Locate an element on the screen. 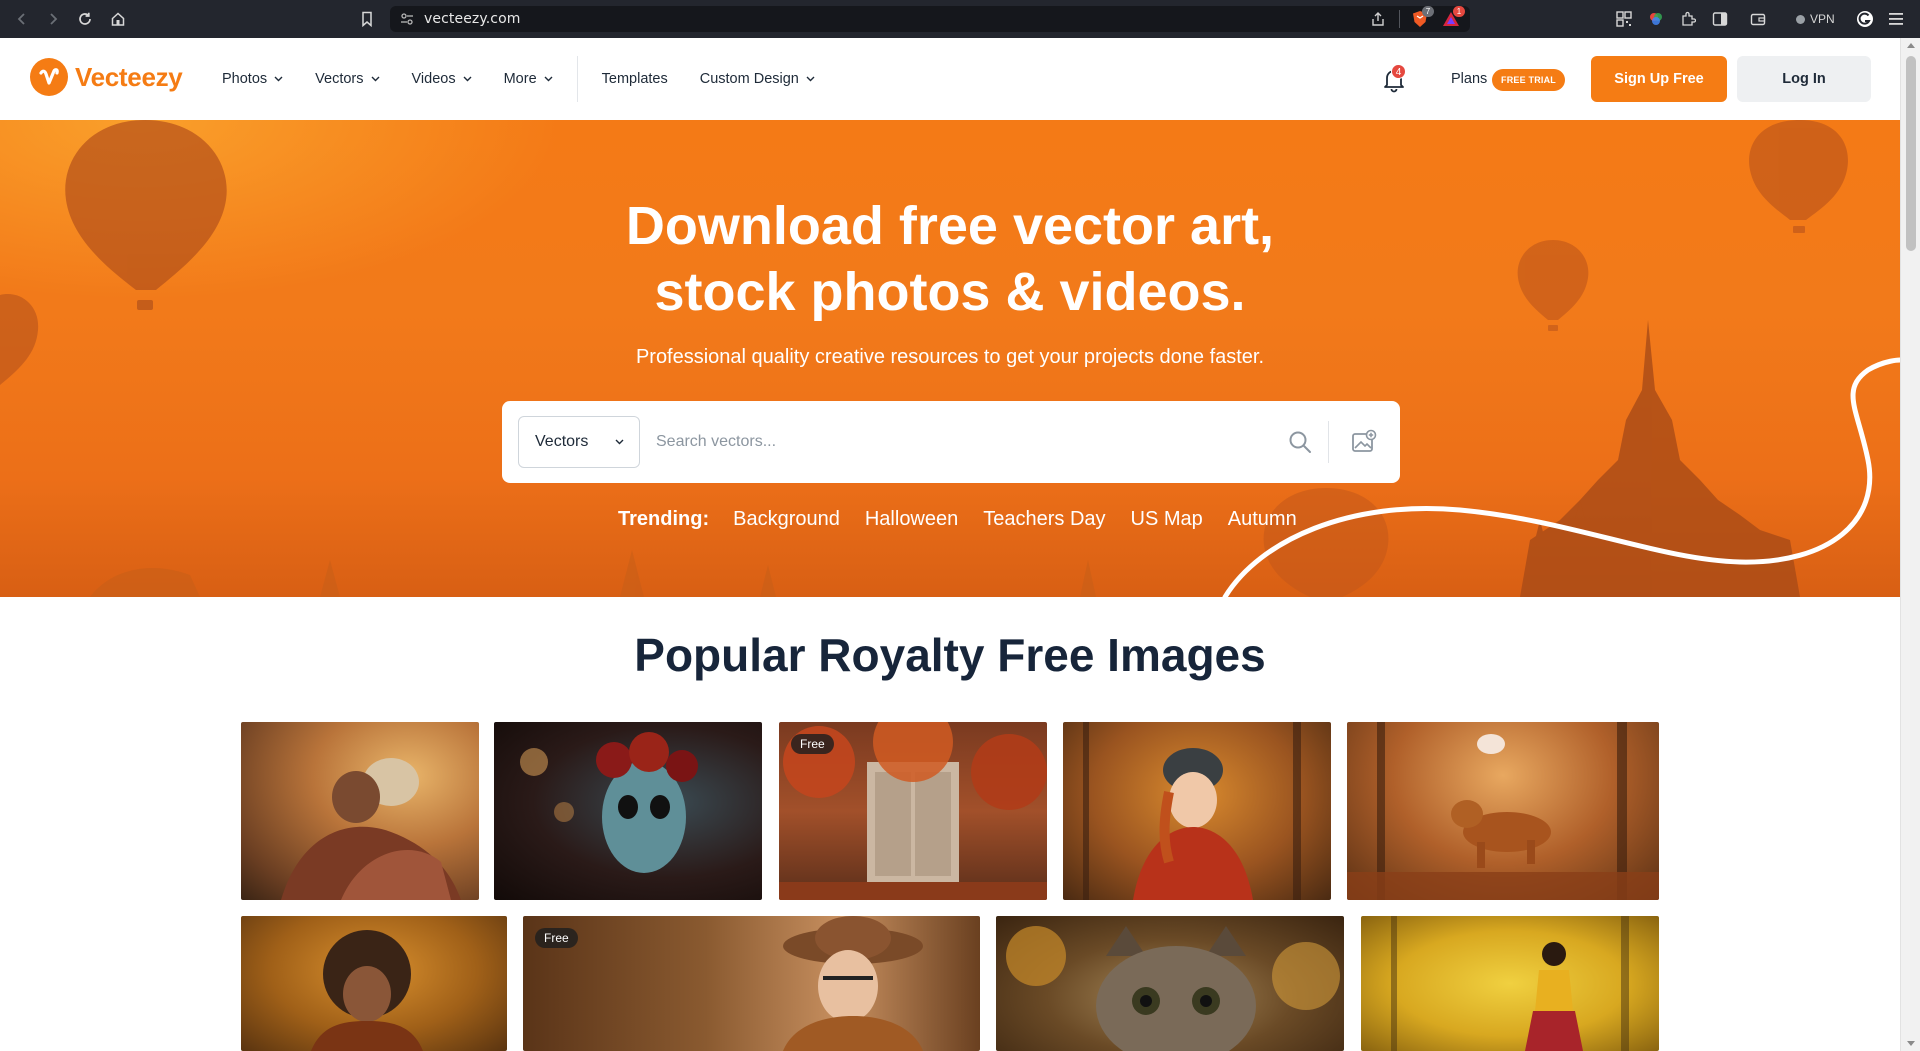 This screenshot has height=1051, width=1920. trending-link: Teachers Day is located at coordinates (1044, 519).